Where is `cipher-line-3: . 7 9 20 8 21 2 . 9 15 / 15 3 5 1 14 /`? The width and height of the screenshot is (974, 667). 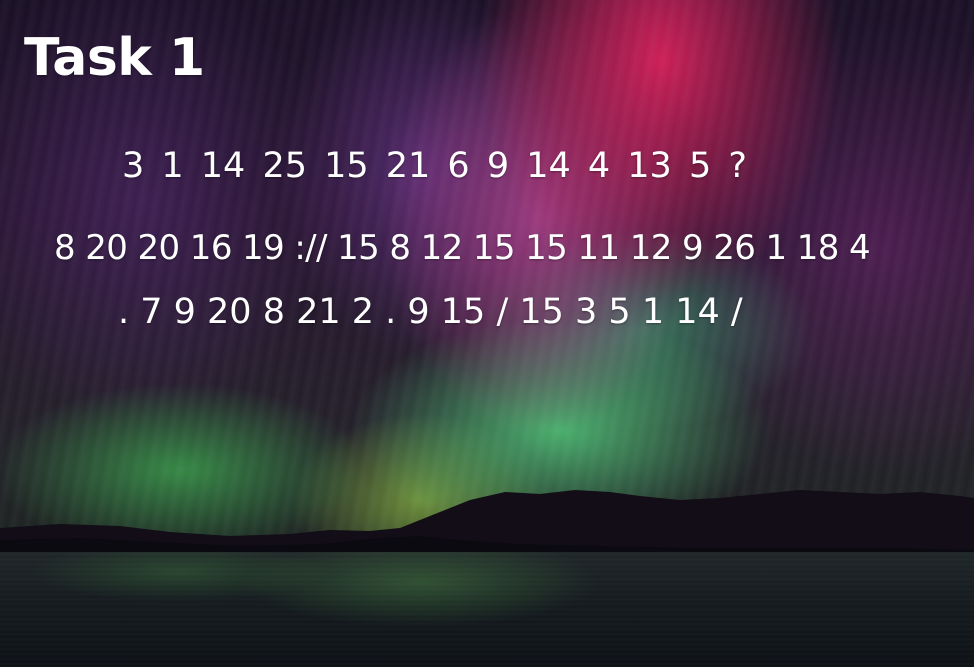
cipher-line-3: . 7 9 20 8 21 2 . 9 15 / 15 3 5 1 14 / is located at coordinates (430, 312).